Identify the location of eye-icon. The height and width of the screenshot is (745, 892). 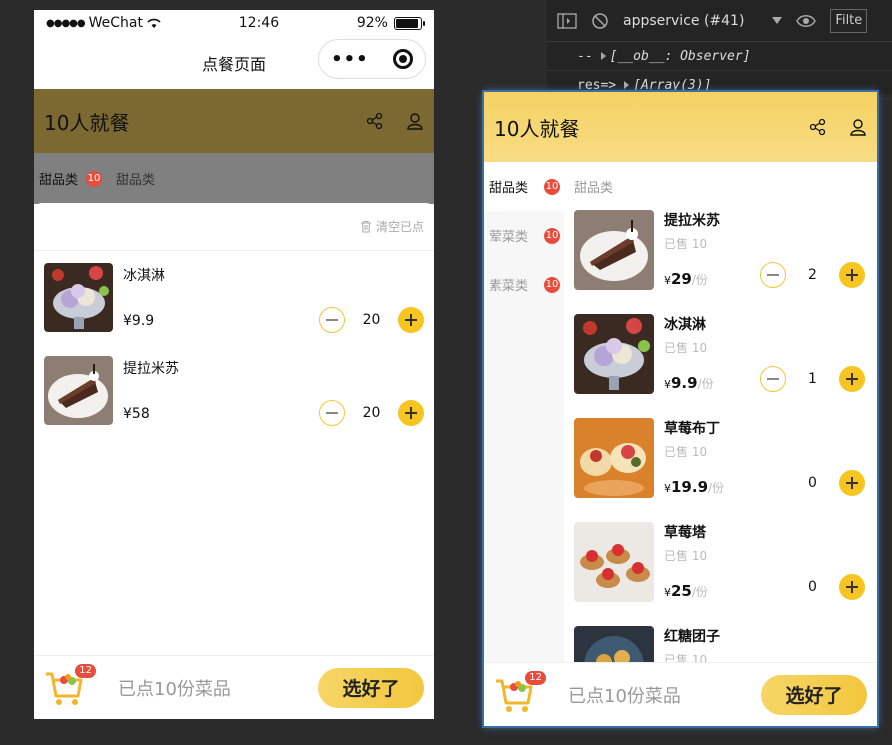
(806, 21).